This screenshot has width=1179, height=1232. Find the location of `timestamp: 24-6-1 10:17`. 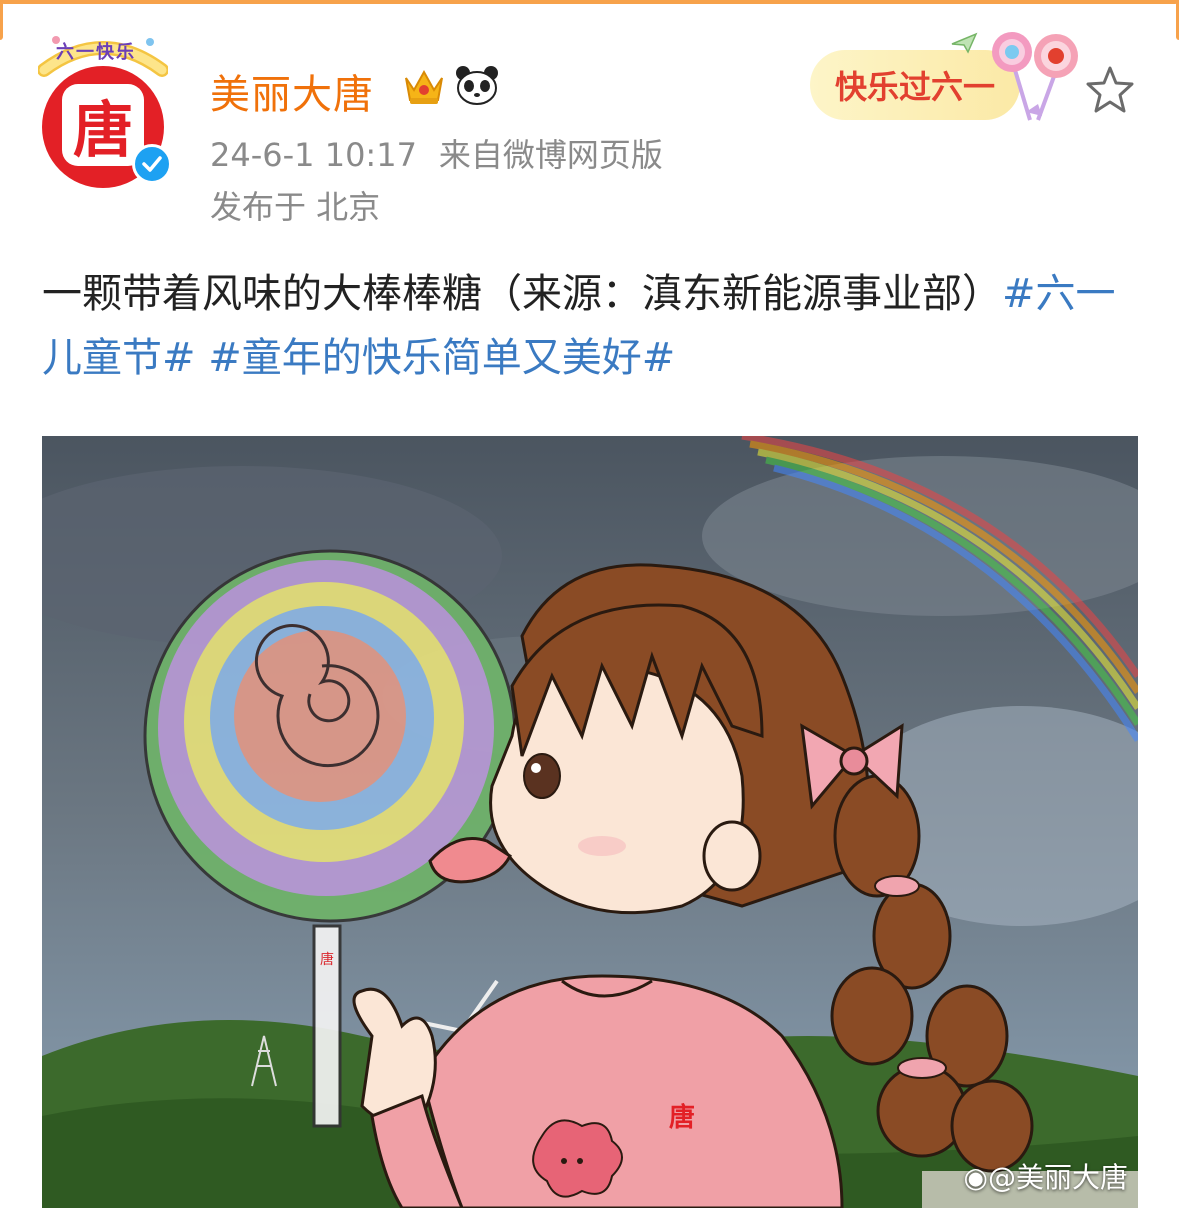

timestamp: 24-6-1 10:17 is located at coordinates (313, 155).